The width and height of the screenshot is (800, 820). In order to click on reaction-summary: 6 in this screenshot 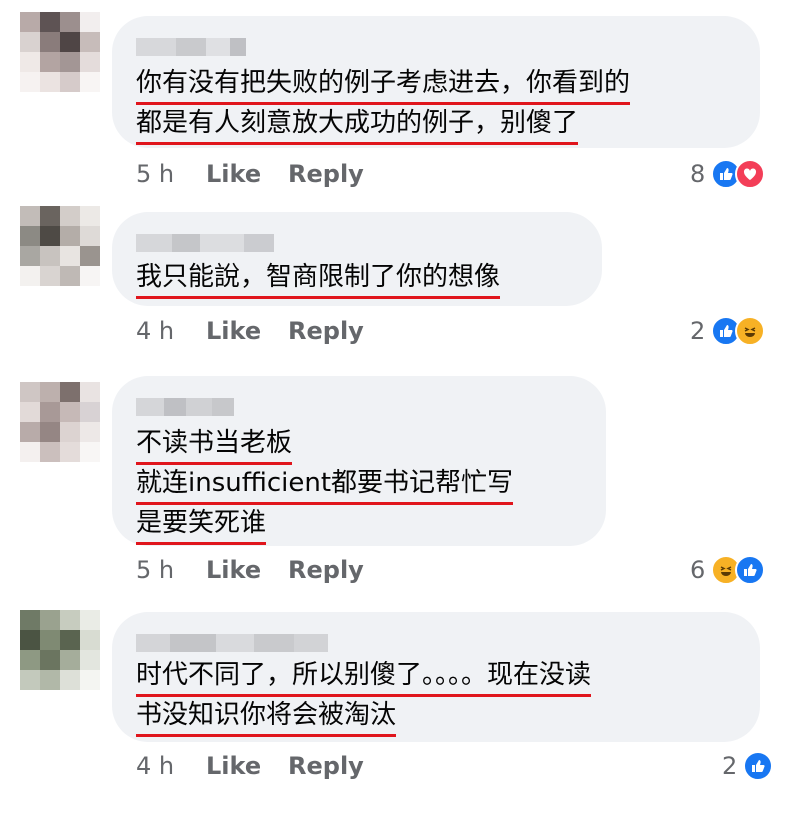, I will do `click(728, 570)`.